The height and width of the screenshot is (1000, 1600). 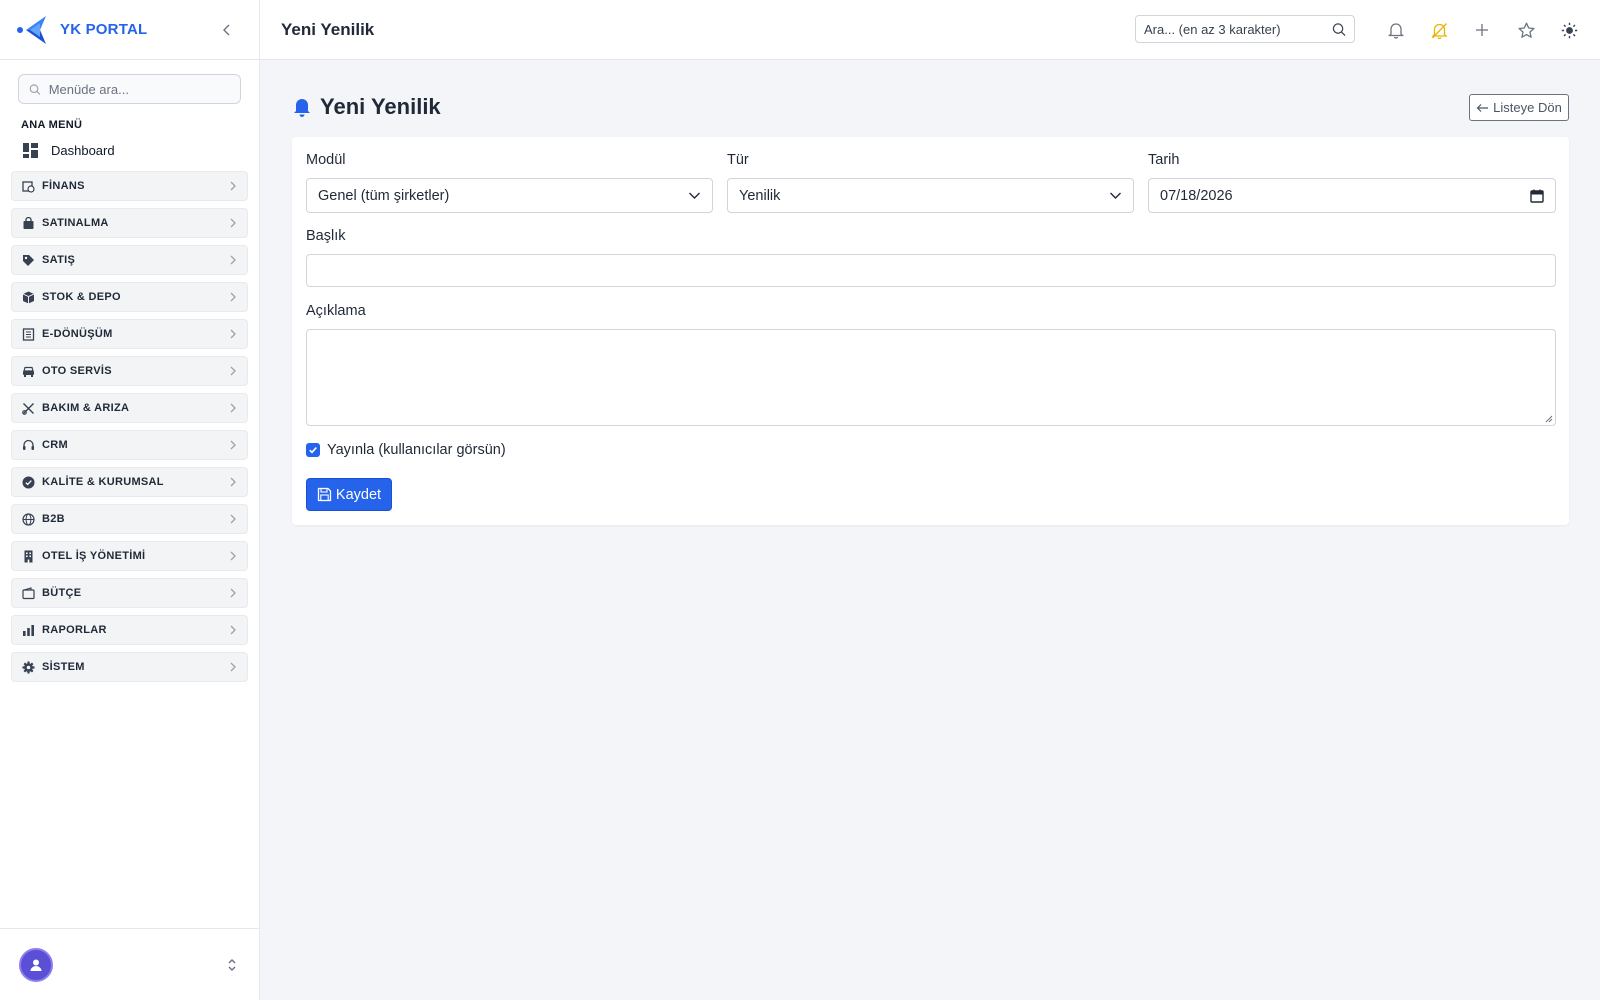 What do you see at coordinates (81, 30) in the screenshot?
I see `brand-logo: YK PORTAL` at bounding box center [81, 30].